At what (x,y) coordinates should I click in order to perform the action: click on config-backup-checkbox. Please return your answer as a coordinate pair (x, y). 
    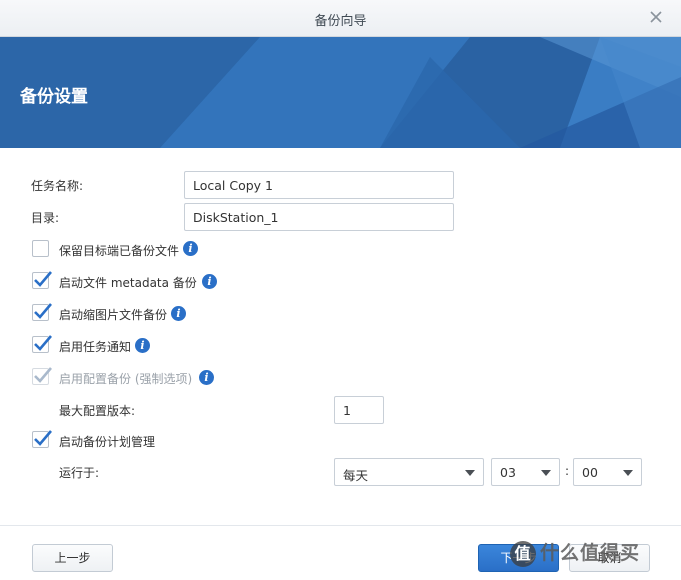
    Looking at the image, I should click on (42, 376).